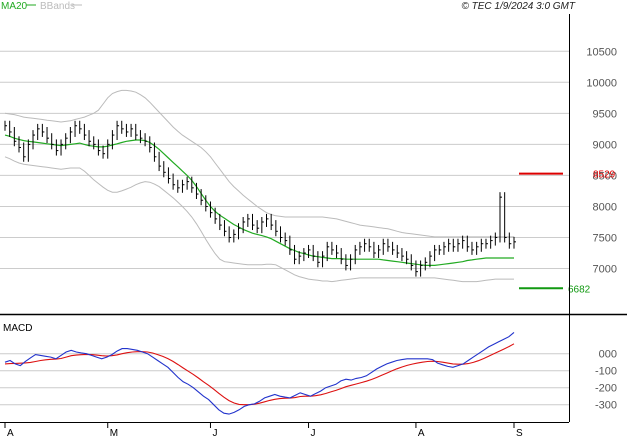  I want to click on month-label: M, so click(114, 433).